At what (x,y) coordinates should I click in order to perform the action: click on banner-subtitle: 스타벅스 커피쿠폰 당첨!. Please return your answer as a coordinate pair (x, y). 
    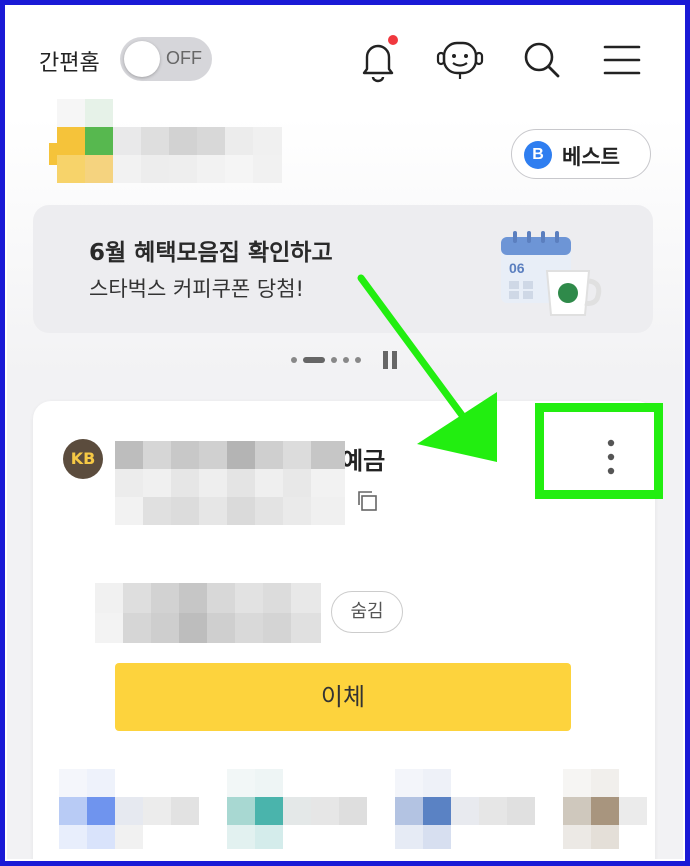
    Looking at the image, I should click on (196, 289).